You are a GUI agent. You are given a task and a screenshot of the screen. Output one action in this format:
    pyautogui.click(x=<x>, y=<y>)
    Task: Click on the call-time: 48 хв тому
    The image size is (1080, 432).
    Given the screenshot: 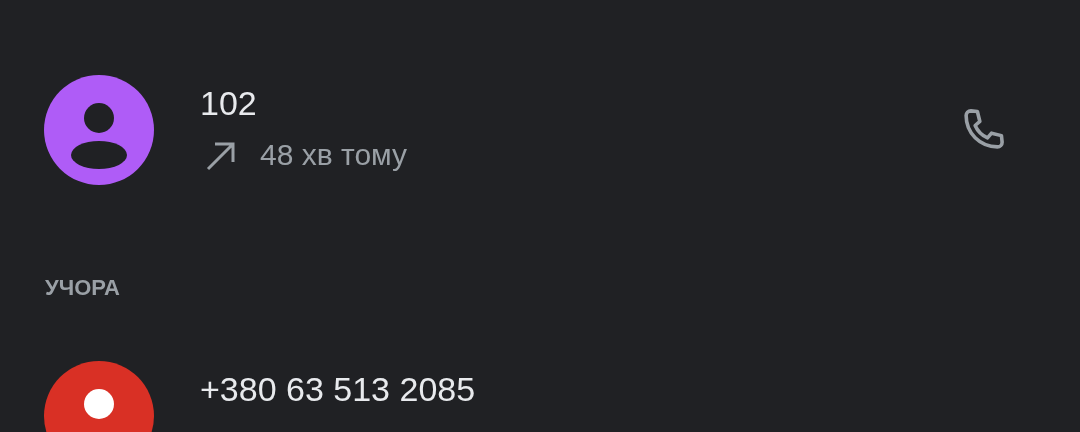 What is the action you would take?
    pyautogui.click(x=334, y=155)
    